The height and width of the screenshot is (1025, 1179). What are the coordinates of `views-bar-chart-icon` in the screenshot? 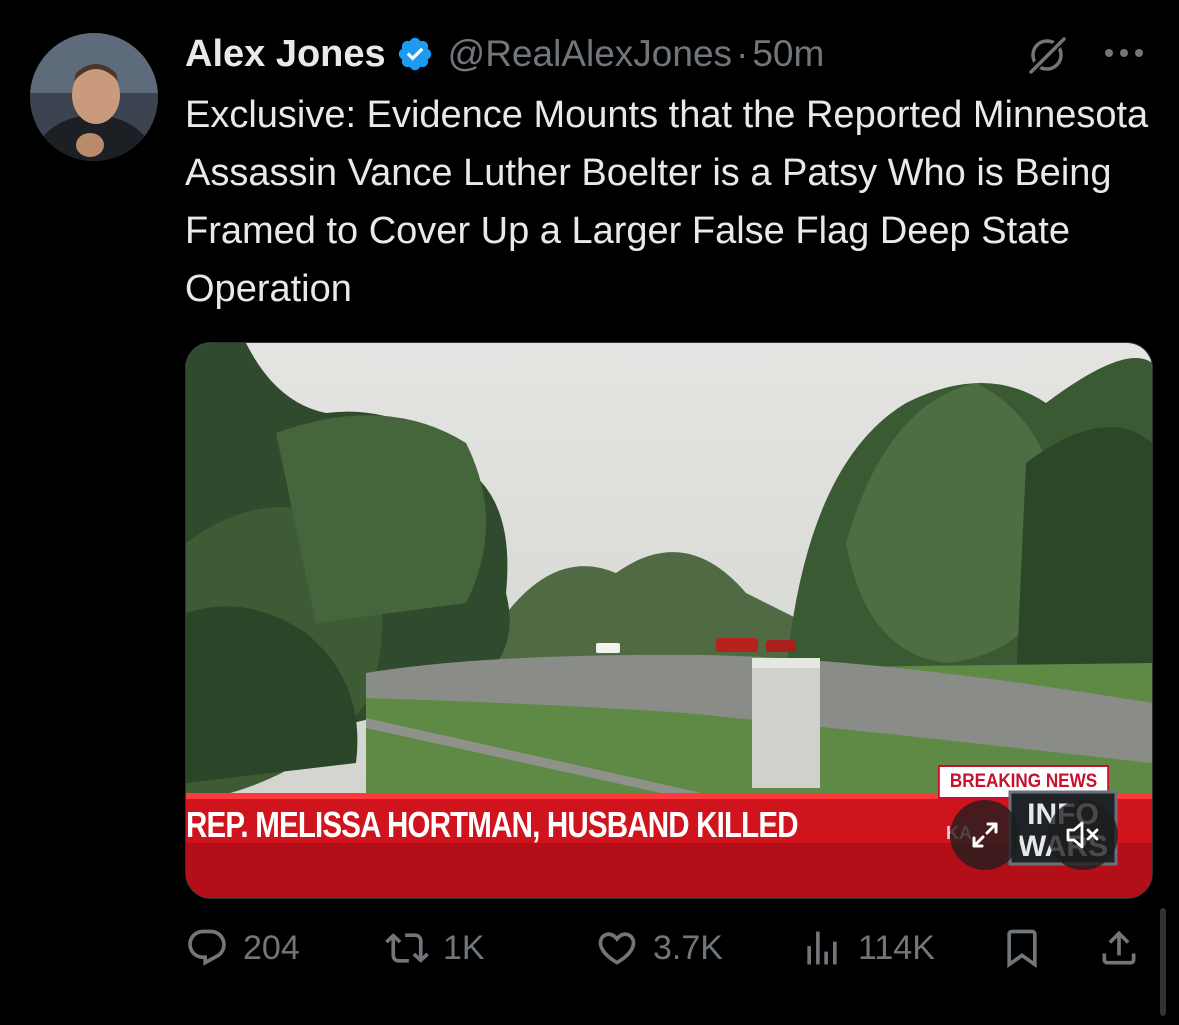 It's located at (822, 948).